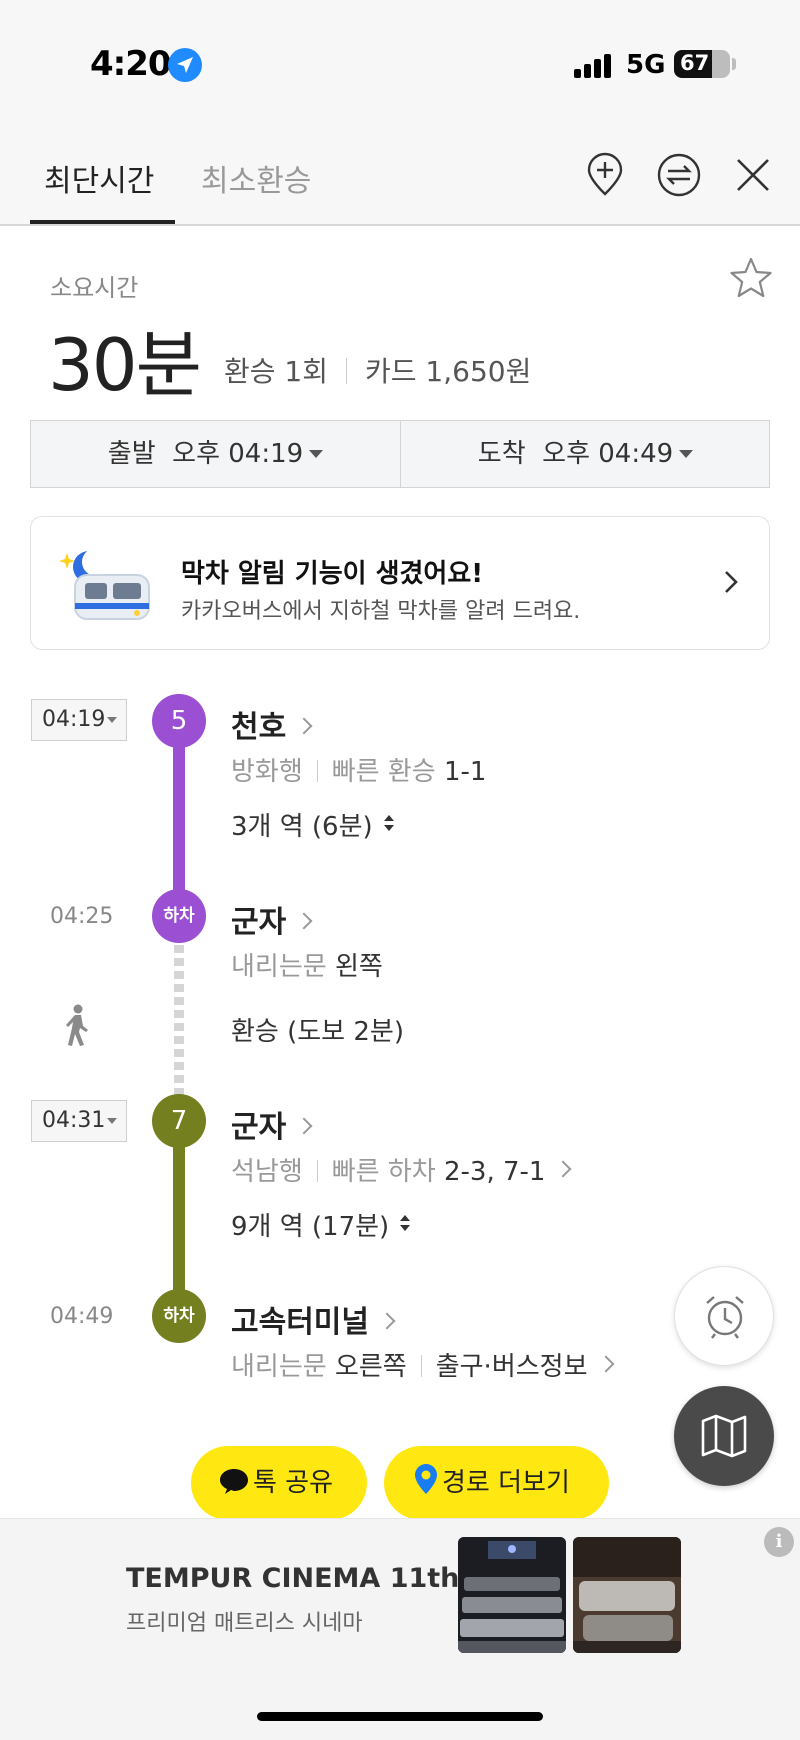 This screenshot has width=800, height=1740. Describe the element at coordinates (695, 63) in the screenshot. I see `battery-percent: 67` at that location.